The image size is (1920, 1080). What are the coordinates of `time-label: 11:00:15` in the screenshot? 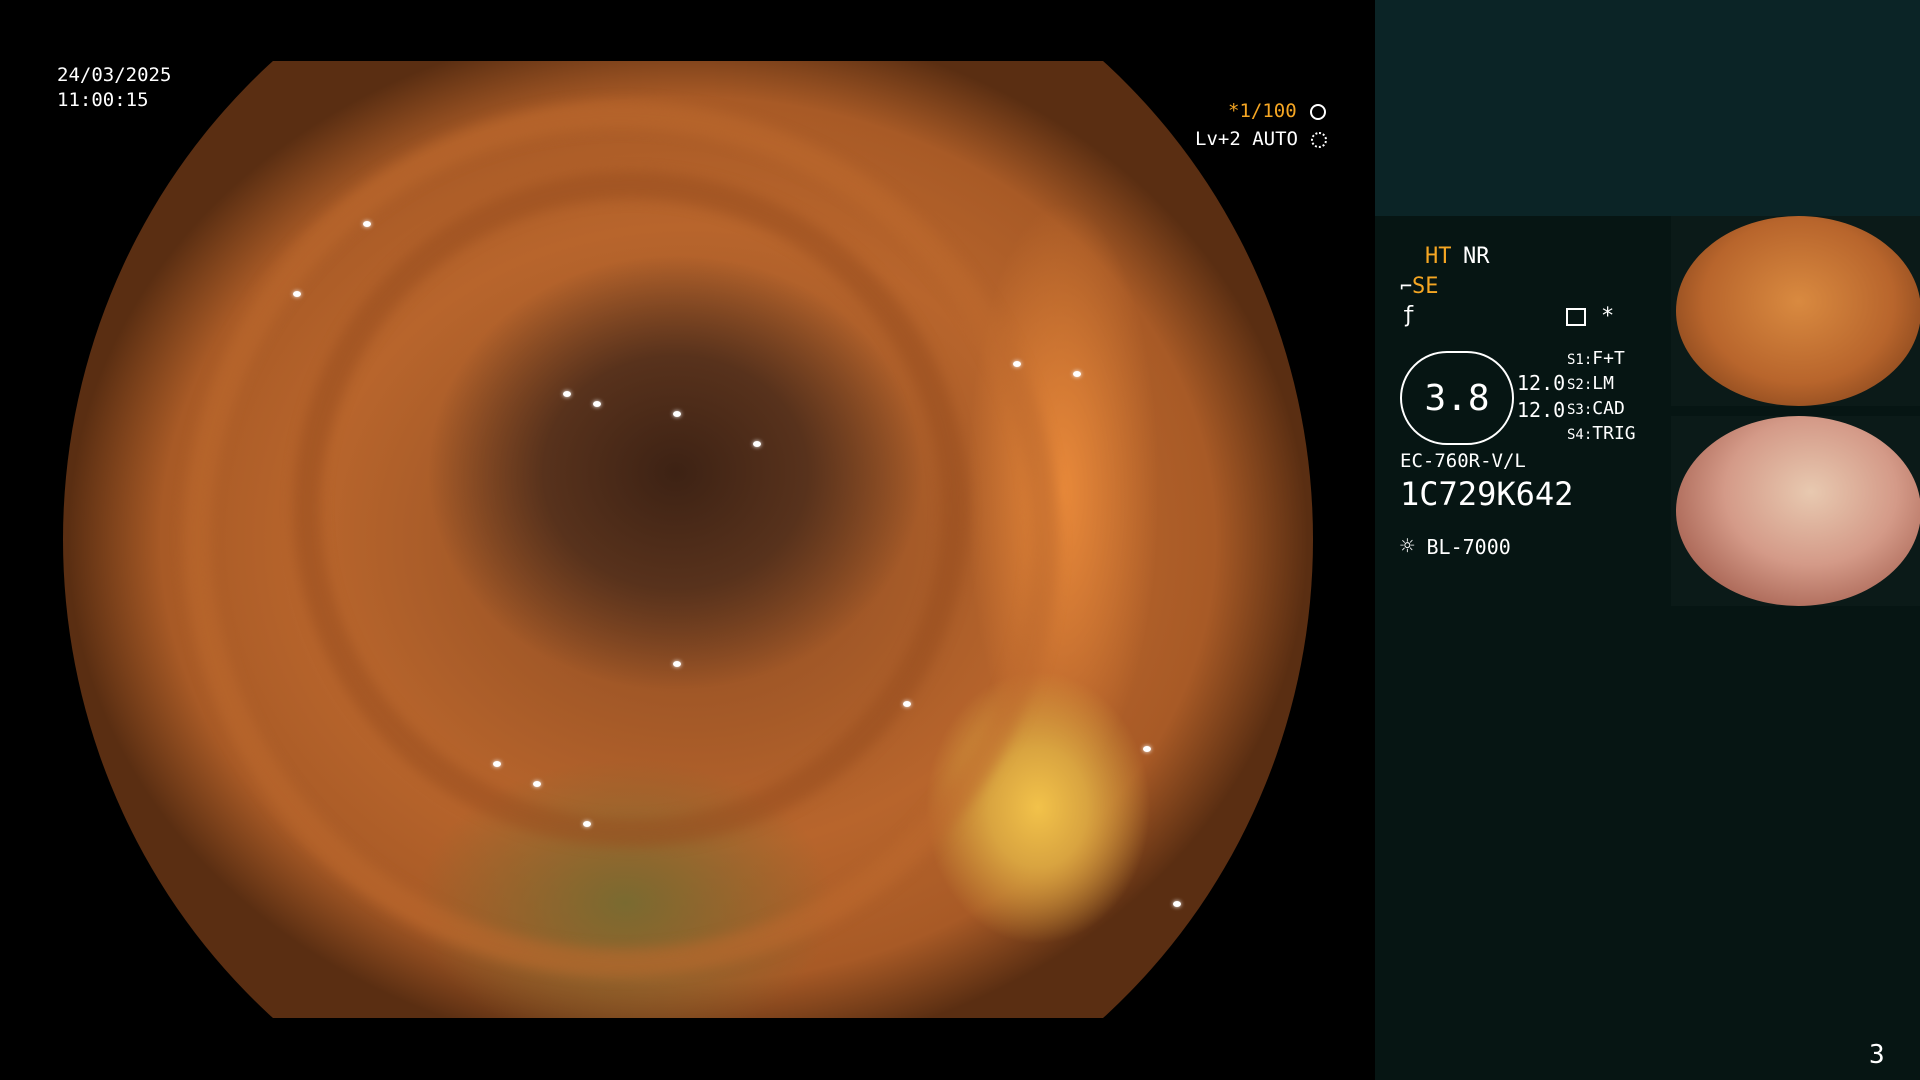 It's located at (103, 100).